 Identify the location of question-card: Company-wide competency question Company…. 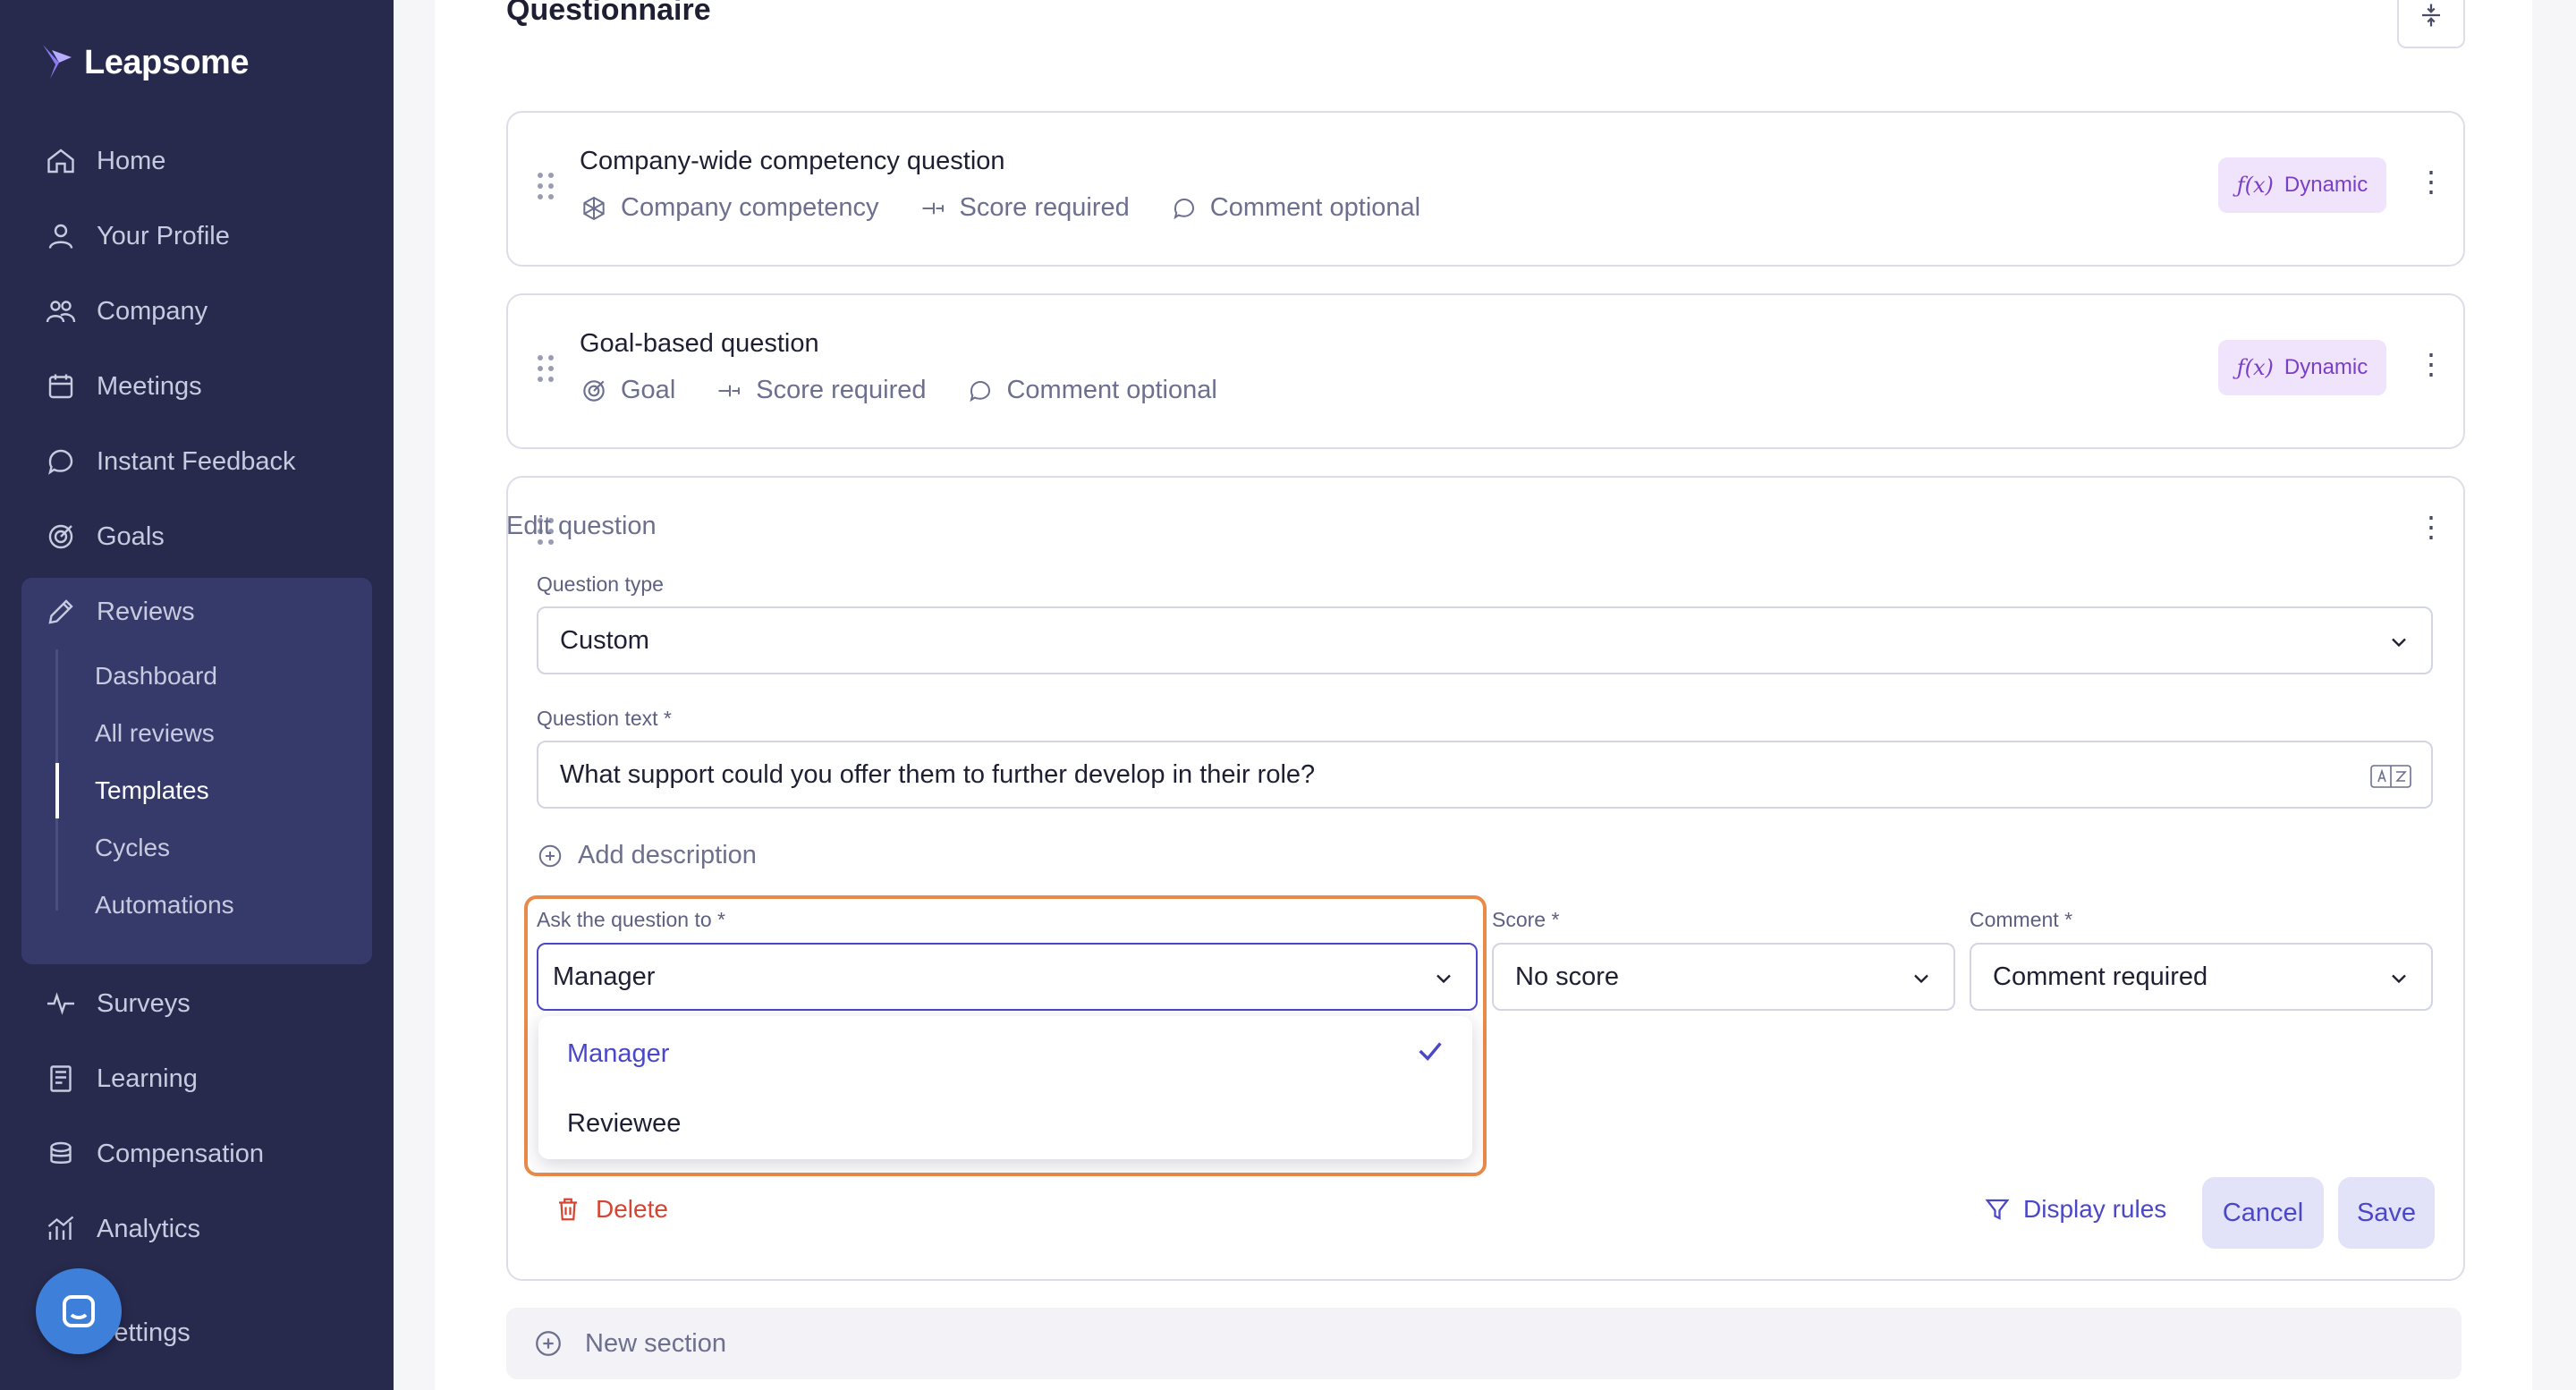
(1485, 189).